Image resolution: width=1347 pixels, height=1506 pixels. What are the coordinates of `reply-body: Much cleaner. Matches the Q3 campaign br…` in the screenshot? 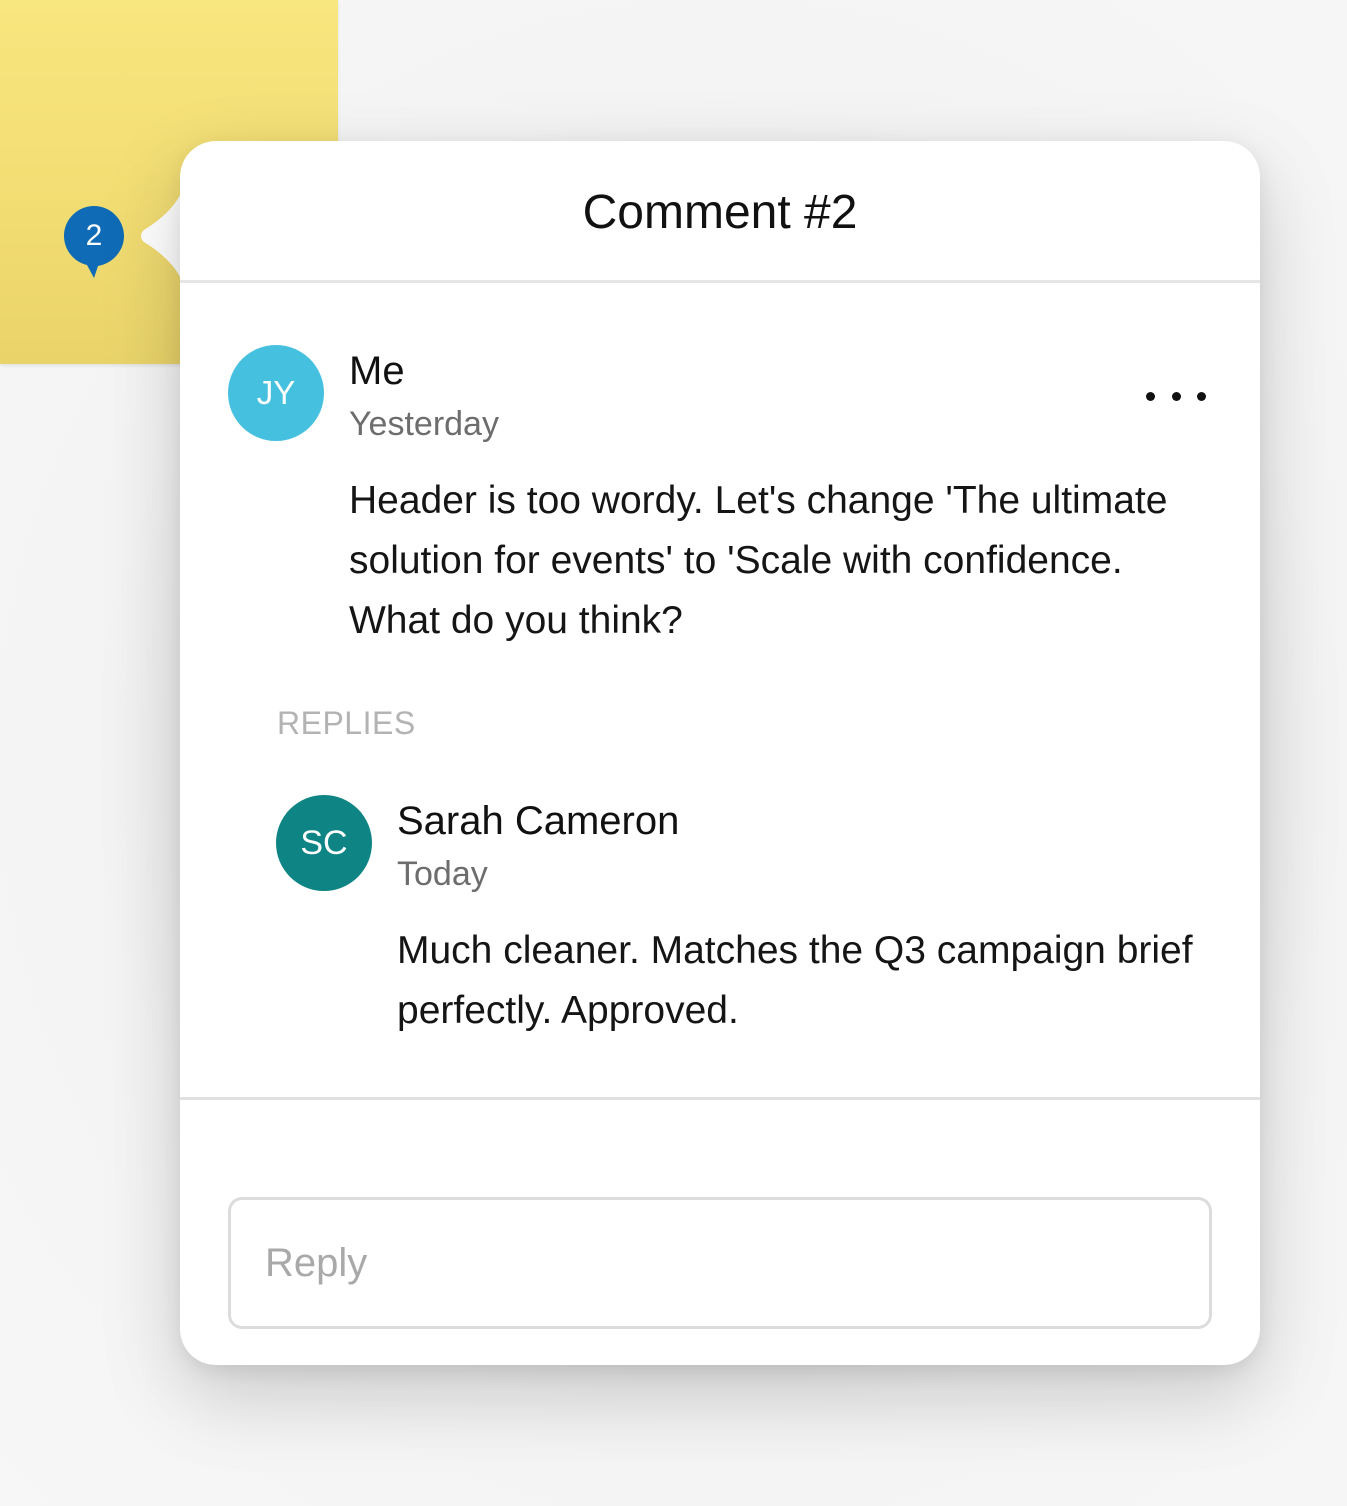 It's located at (795, 980).